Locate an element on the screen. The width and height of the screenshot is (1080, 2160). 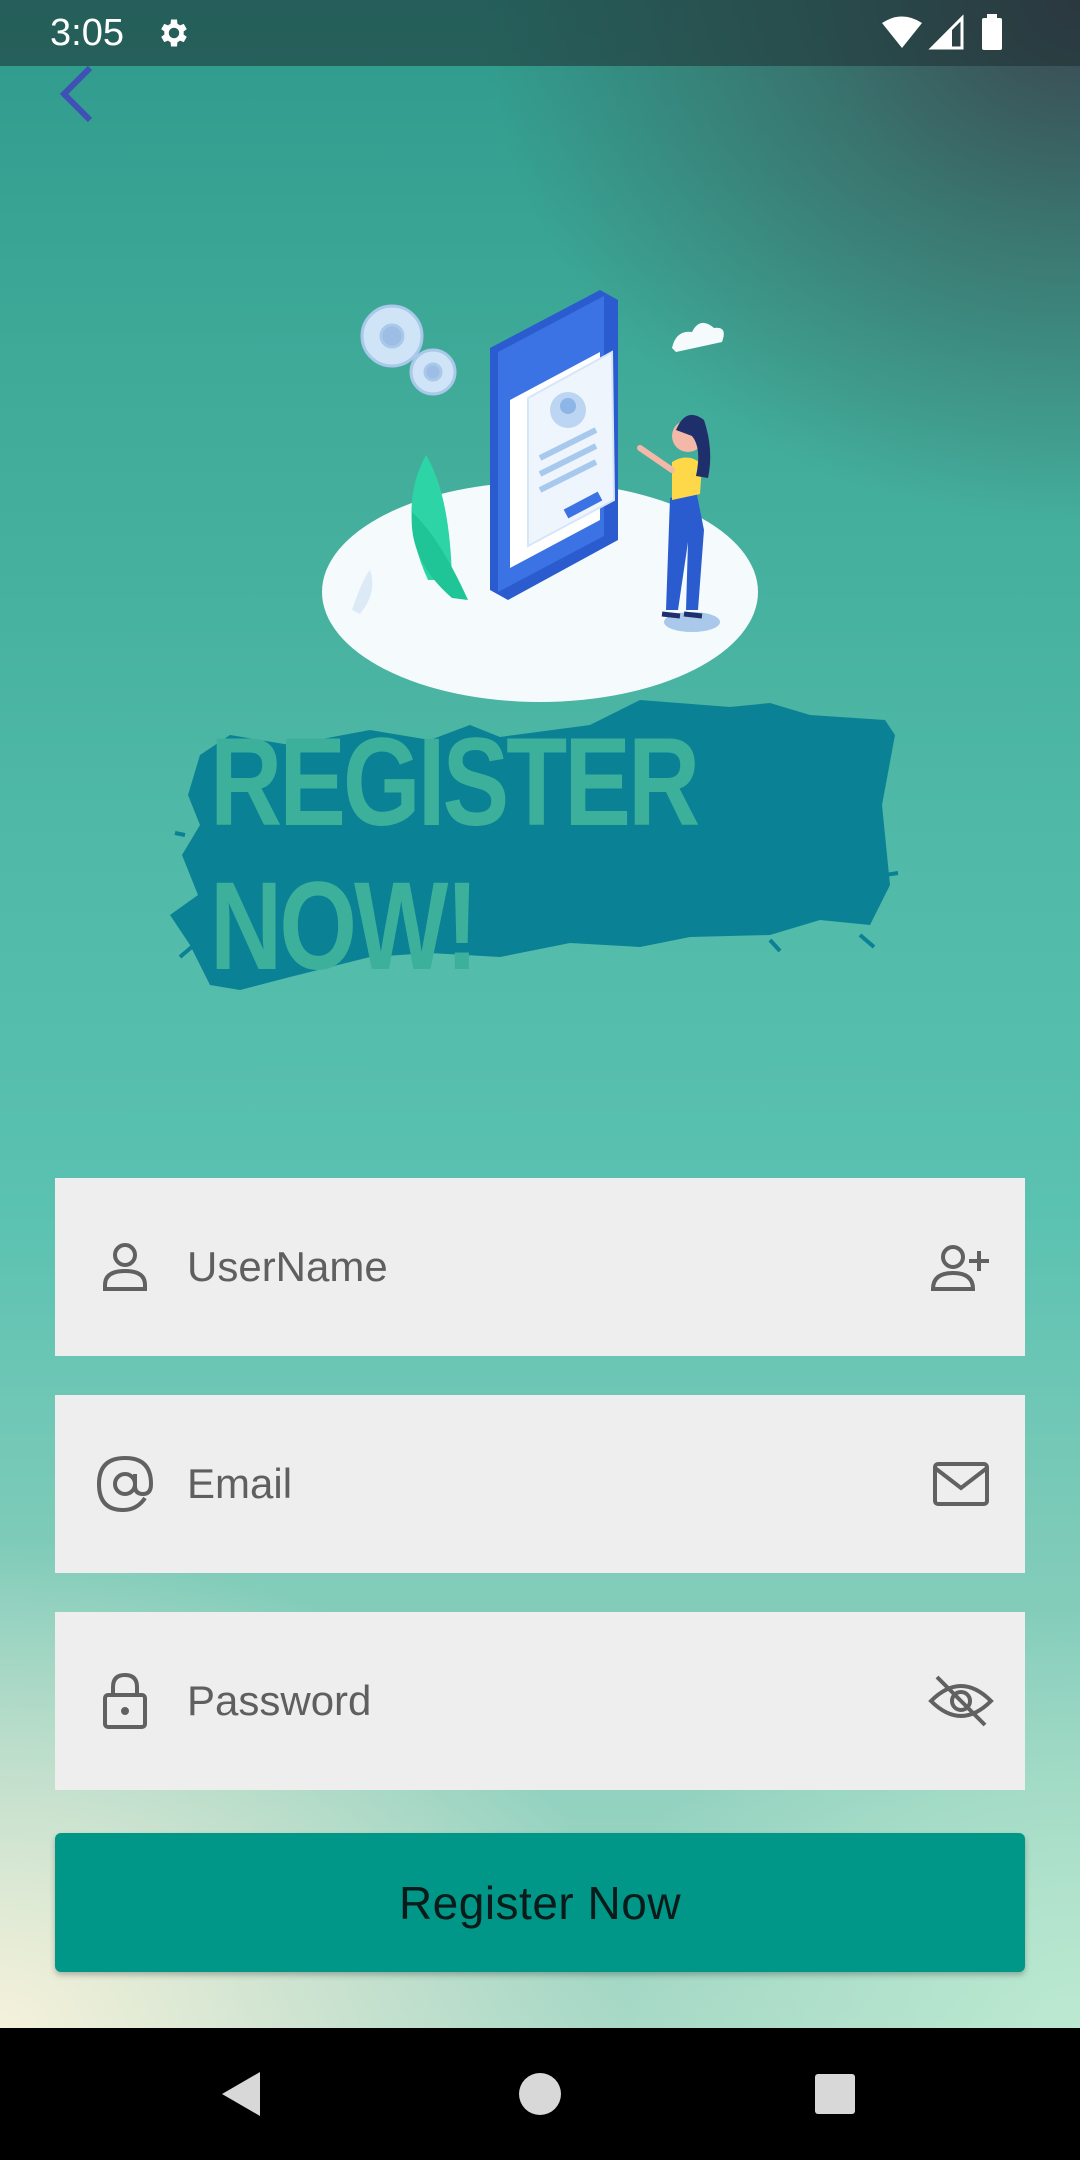
status-bar: 3:05 is located at coordinates (540, 33).